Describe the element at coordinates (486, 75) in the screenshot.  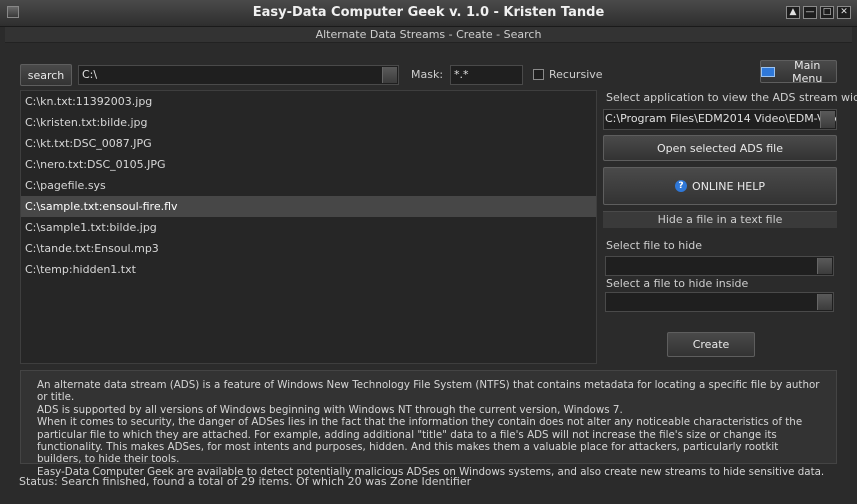
I see `mask-input: *.*` at that location.